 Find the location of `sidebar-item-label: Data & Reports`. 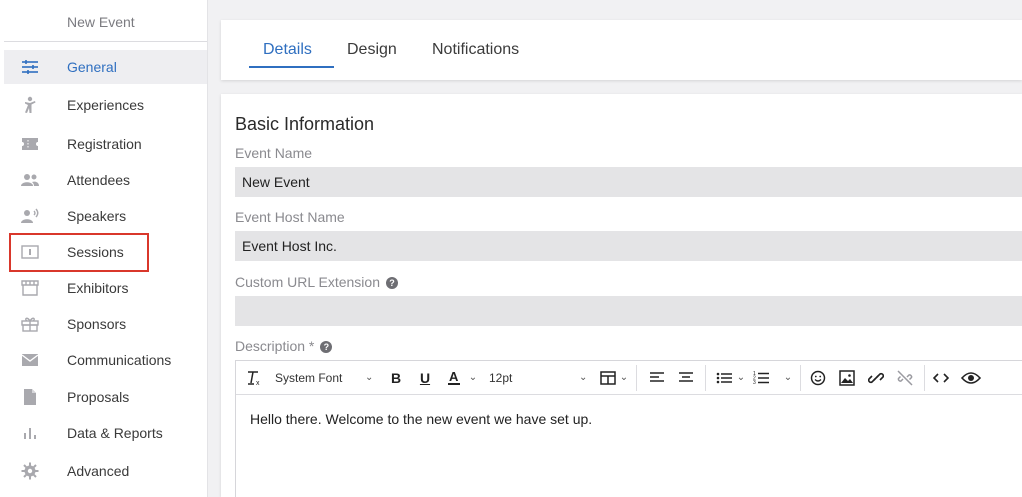

sidebar-item-label: Data & Reports is located at coordinates (115, 433).